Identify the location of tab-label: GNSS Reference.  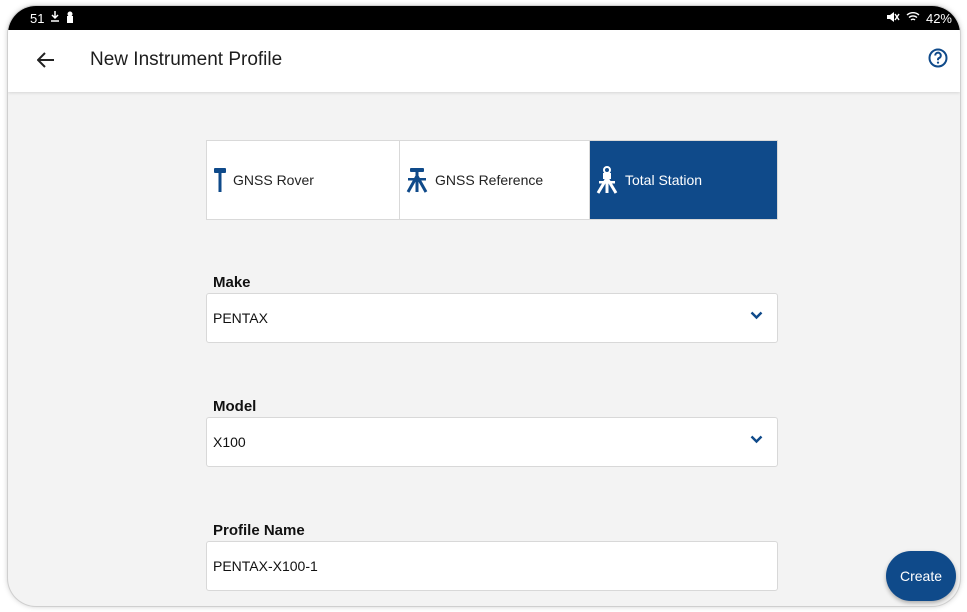
(489, 180).